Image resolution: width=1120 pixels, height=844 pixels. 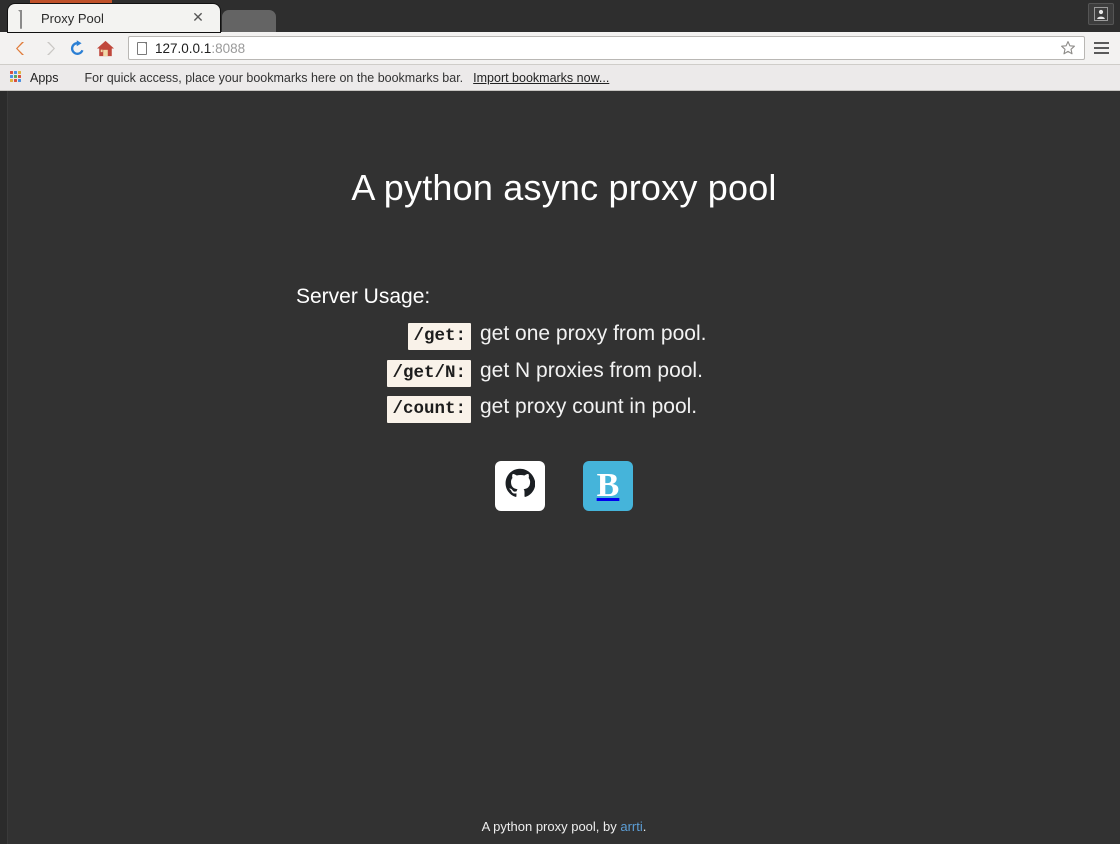 I want to click on back-arrow-icon, so click(x=21, y=48).